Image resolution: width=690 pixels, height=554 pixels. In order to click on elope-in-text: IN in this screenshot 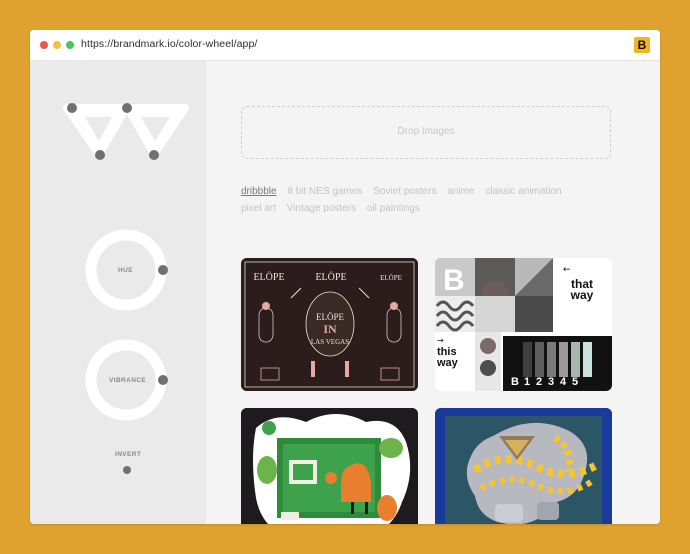, I will do `click(330, 329)`.